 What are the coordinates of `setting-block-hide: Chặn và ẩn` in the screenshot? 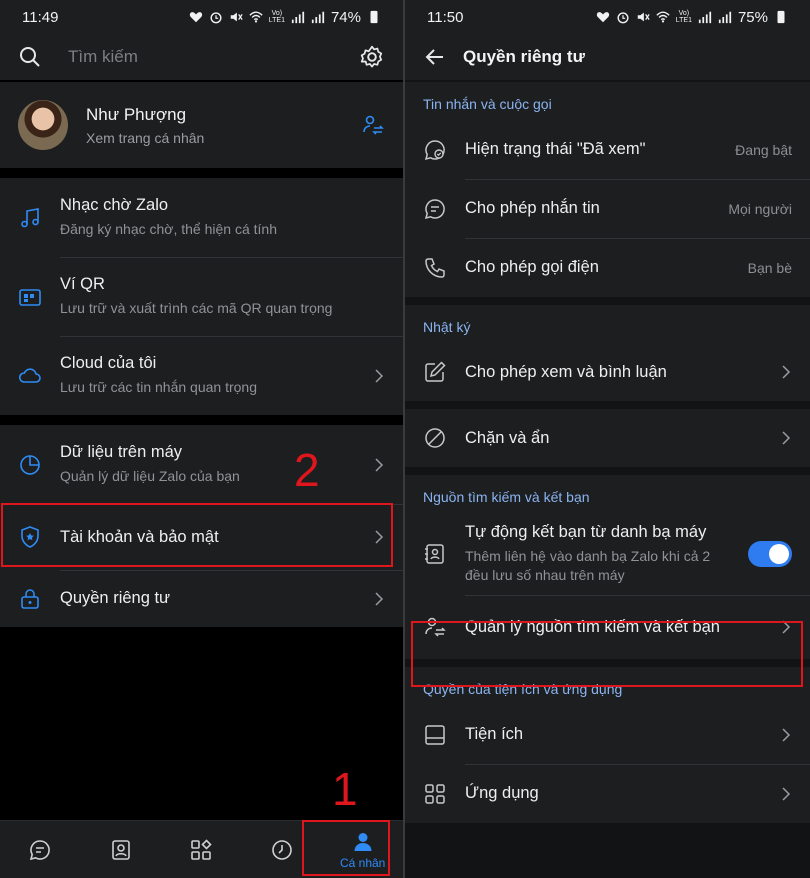 It's located at (607, 438).